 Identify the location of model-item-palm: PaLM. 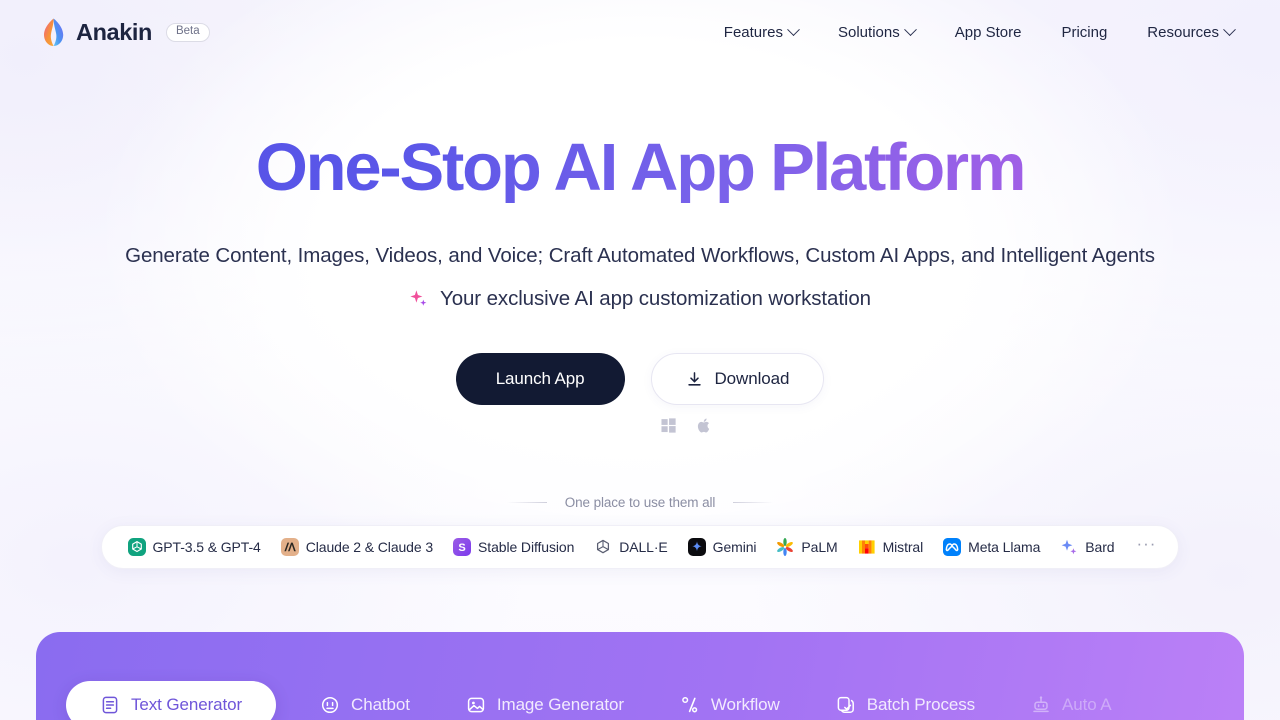
(806, 547).